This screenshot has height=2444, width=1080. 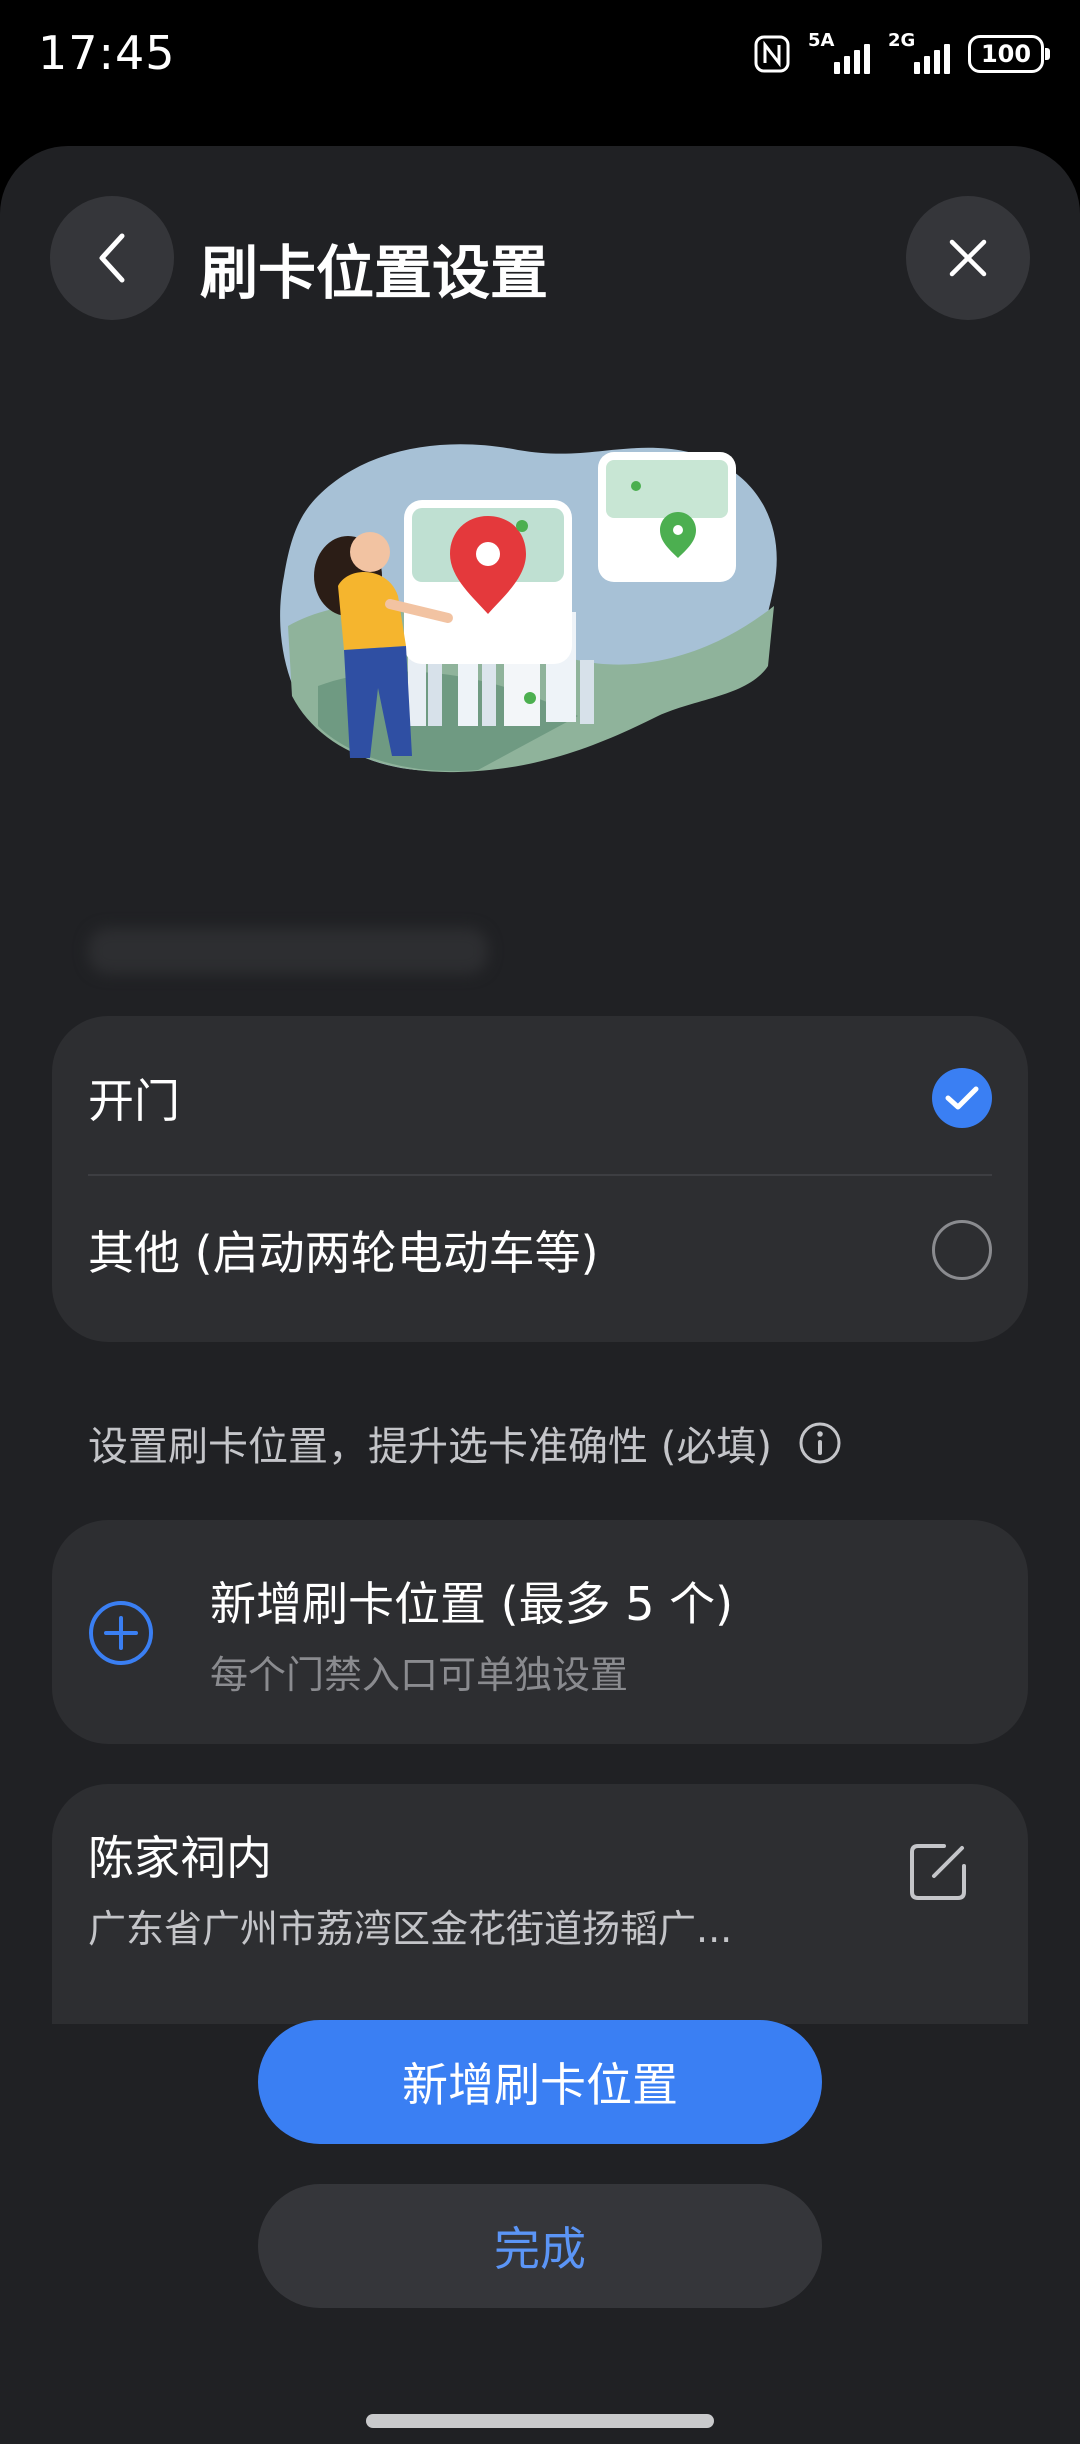 What do you see at coordinates (938, 1872) in the screenshot?
I see `edit-icon` at bounding box center [938, 1872].